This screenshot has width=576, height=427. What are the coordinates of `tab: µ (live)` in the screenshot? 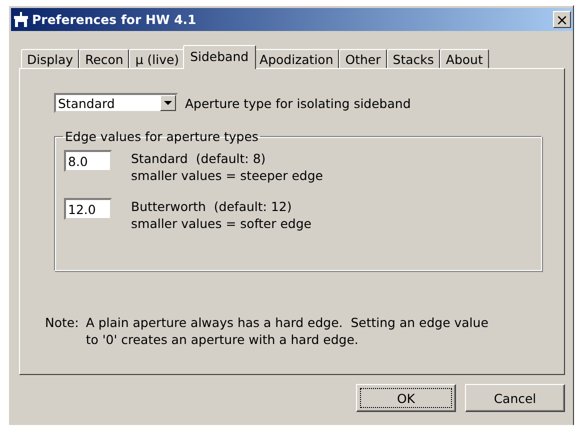 It's located at (157, 58).